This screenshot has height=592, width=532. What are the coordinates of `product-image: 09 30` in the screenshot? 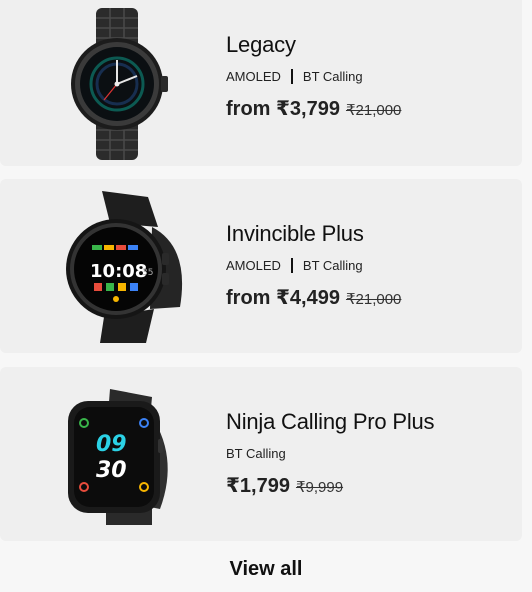 It's located at (120, 455).